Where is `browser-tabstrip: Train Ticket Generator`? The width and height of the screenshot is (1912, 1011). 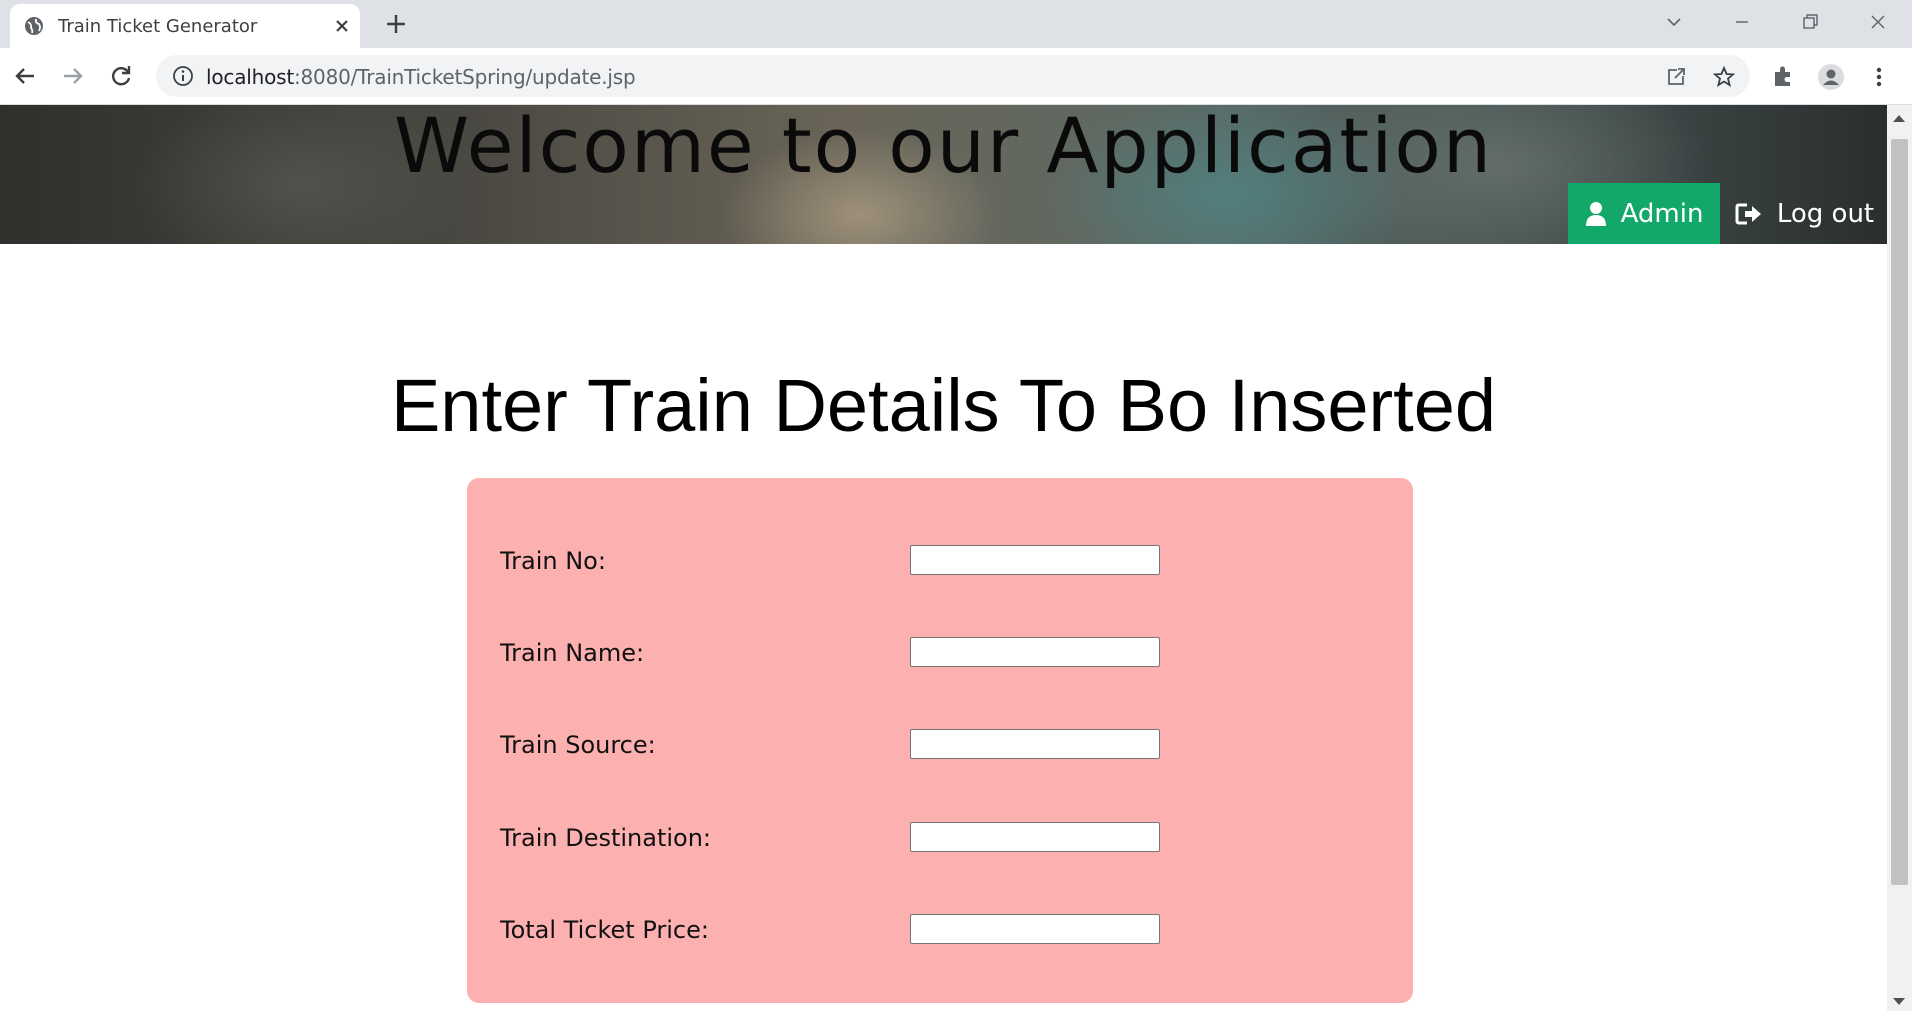
browser-tabstrip: Train Ticket Generator is located at coordinates (956, 24).